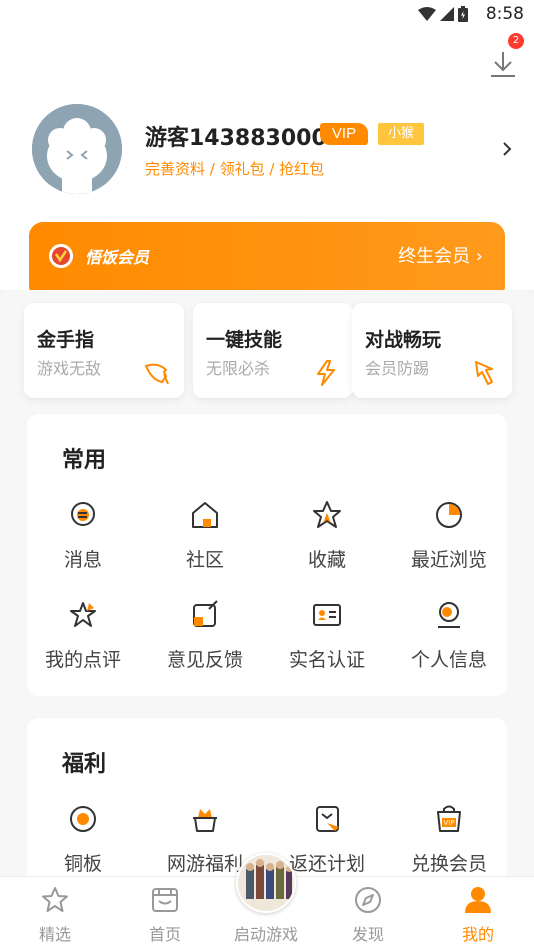 The height and width of the screenshot is (950, 534). What do you see at coordinates (327, 514) in the screenshot?
I see `favorite-icon` at bounding box center [327, 514].